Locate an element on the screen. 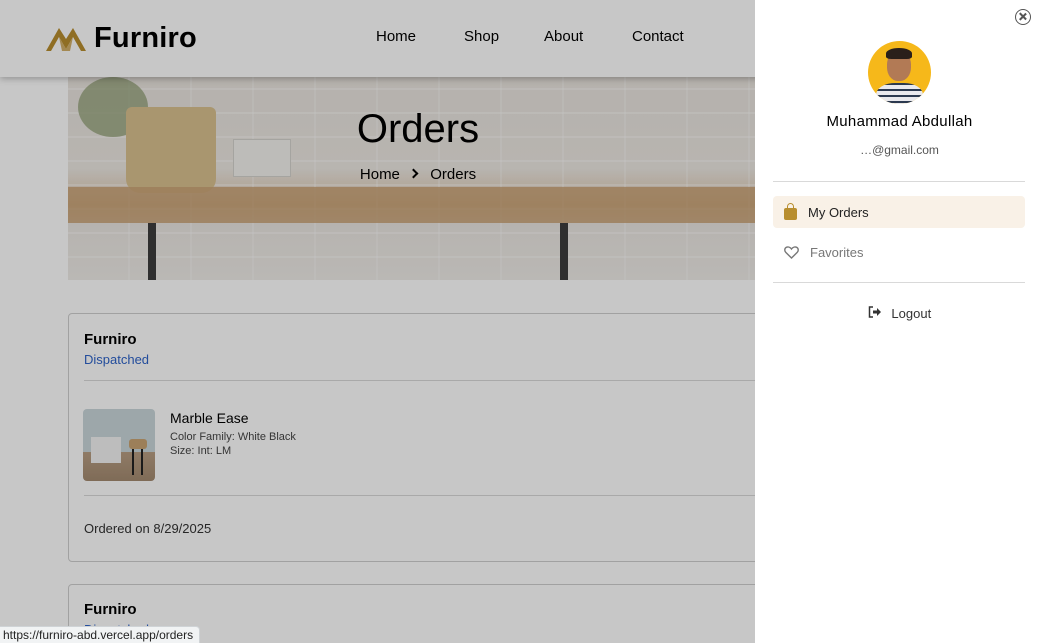 The width and height of the screenshot is (1044, 643). status-bar-url: https://furniro-abd.vercel.app/orders is located at coordinates (100, 634).